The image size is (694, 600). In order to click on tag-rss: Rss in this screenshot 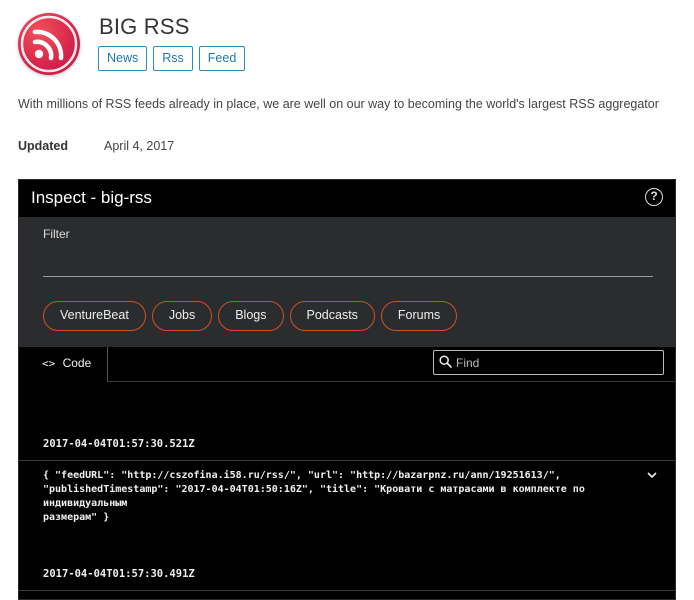, I will do `click(173, 58)`.